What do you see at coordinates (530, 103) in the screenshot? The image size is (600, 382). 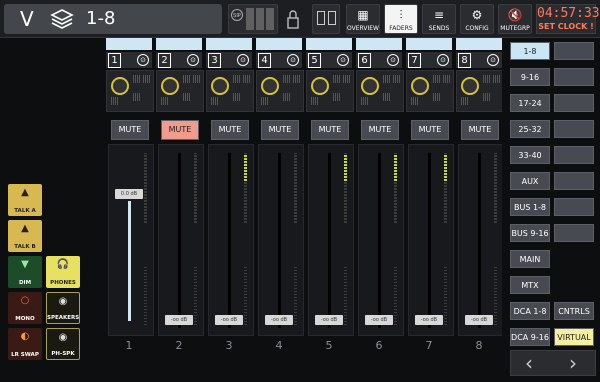 I see `bank-button: 17-24` at bounding box center [530, 103].